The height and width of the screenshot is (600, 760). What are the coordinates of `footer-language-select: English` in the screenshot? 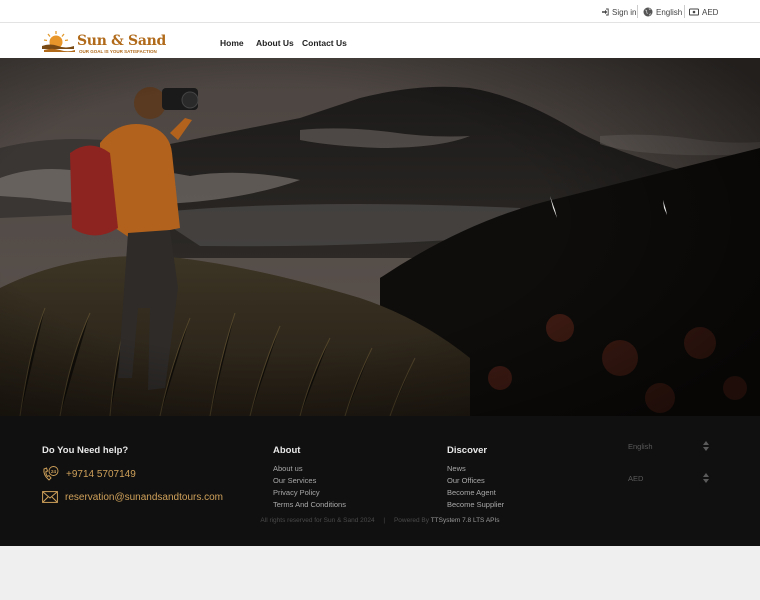 It's located at (670, 446).